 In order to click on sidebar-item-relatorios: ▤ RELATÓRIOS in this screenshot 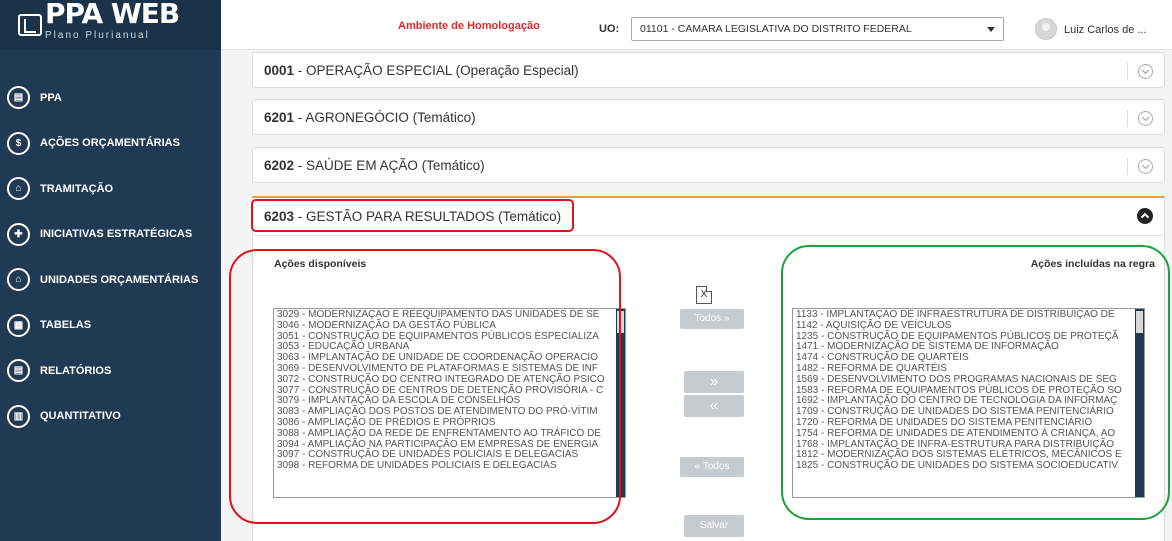, I will do `click(110, 371)`.